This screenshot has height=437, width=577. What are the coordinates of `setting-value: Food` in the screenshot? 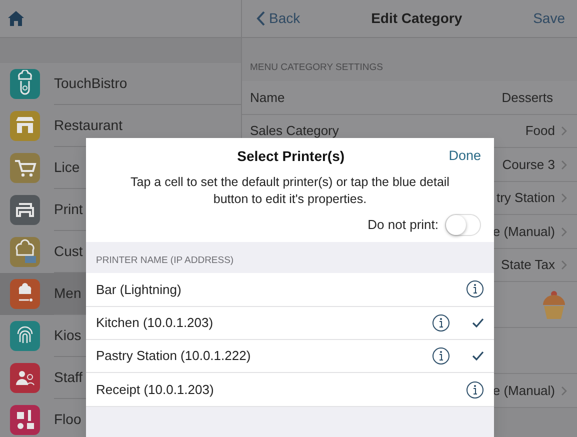 It's located at (540, 131).